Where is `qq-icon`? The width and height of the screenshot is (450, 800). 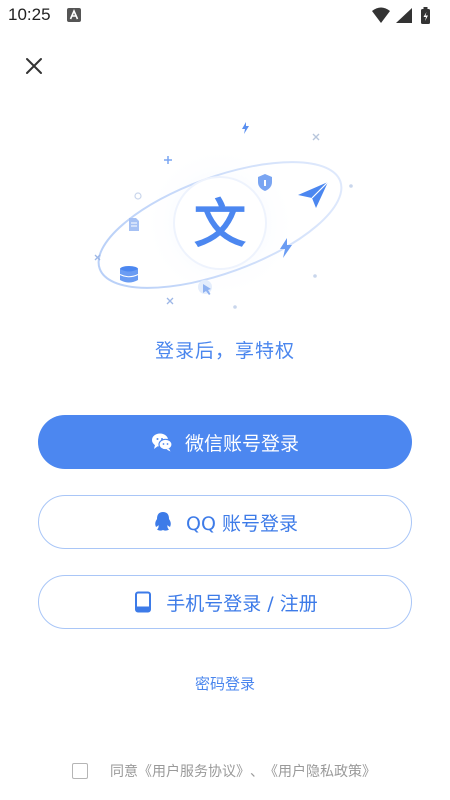 qq-icon is located at coordinates (163, 522).